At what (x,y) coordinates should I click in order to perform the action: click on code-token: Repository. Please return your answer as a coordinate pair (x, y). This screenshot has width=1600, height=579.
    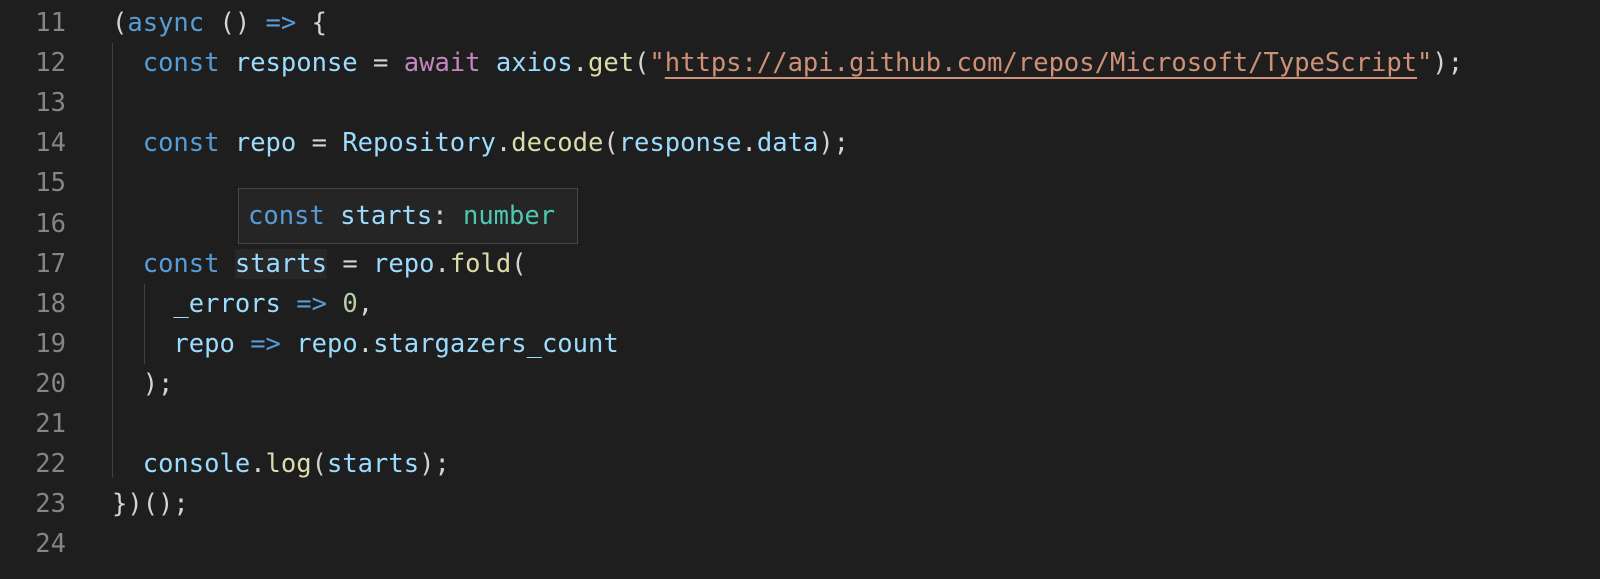
    Looking at the image, I should click on (419, 143).